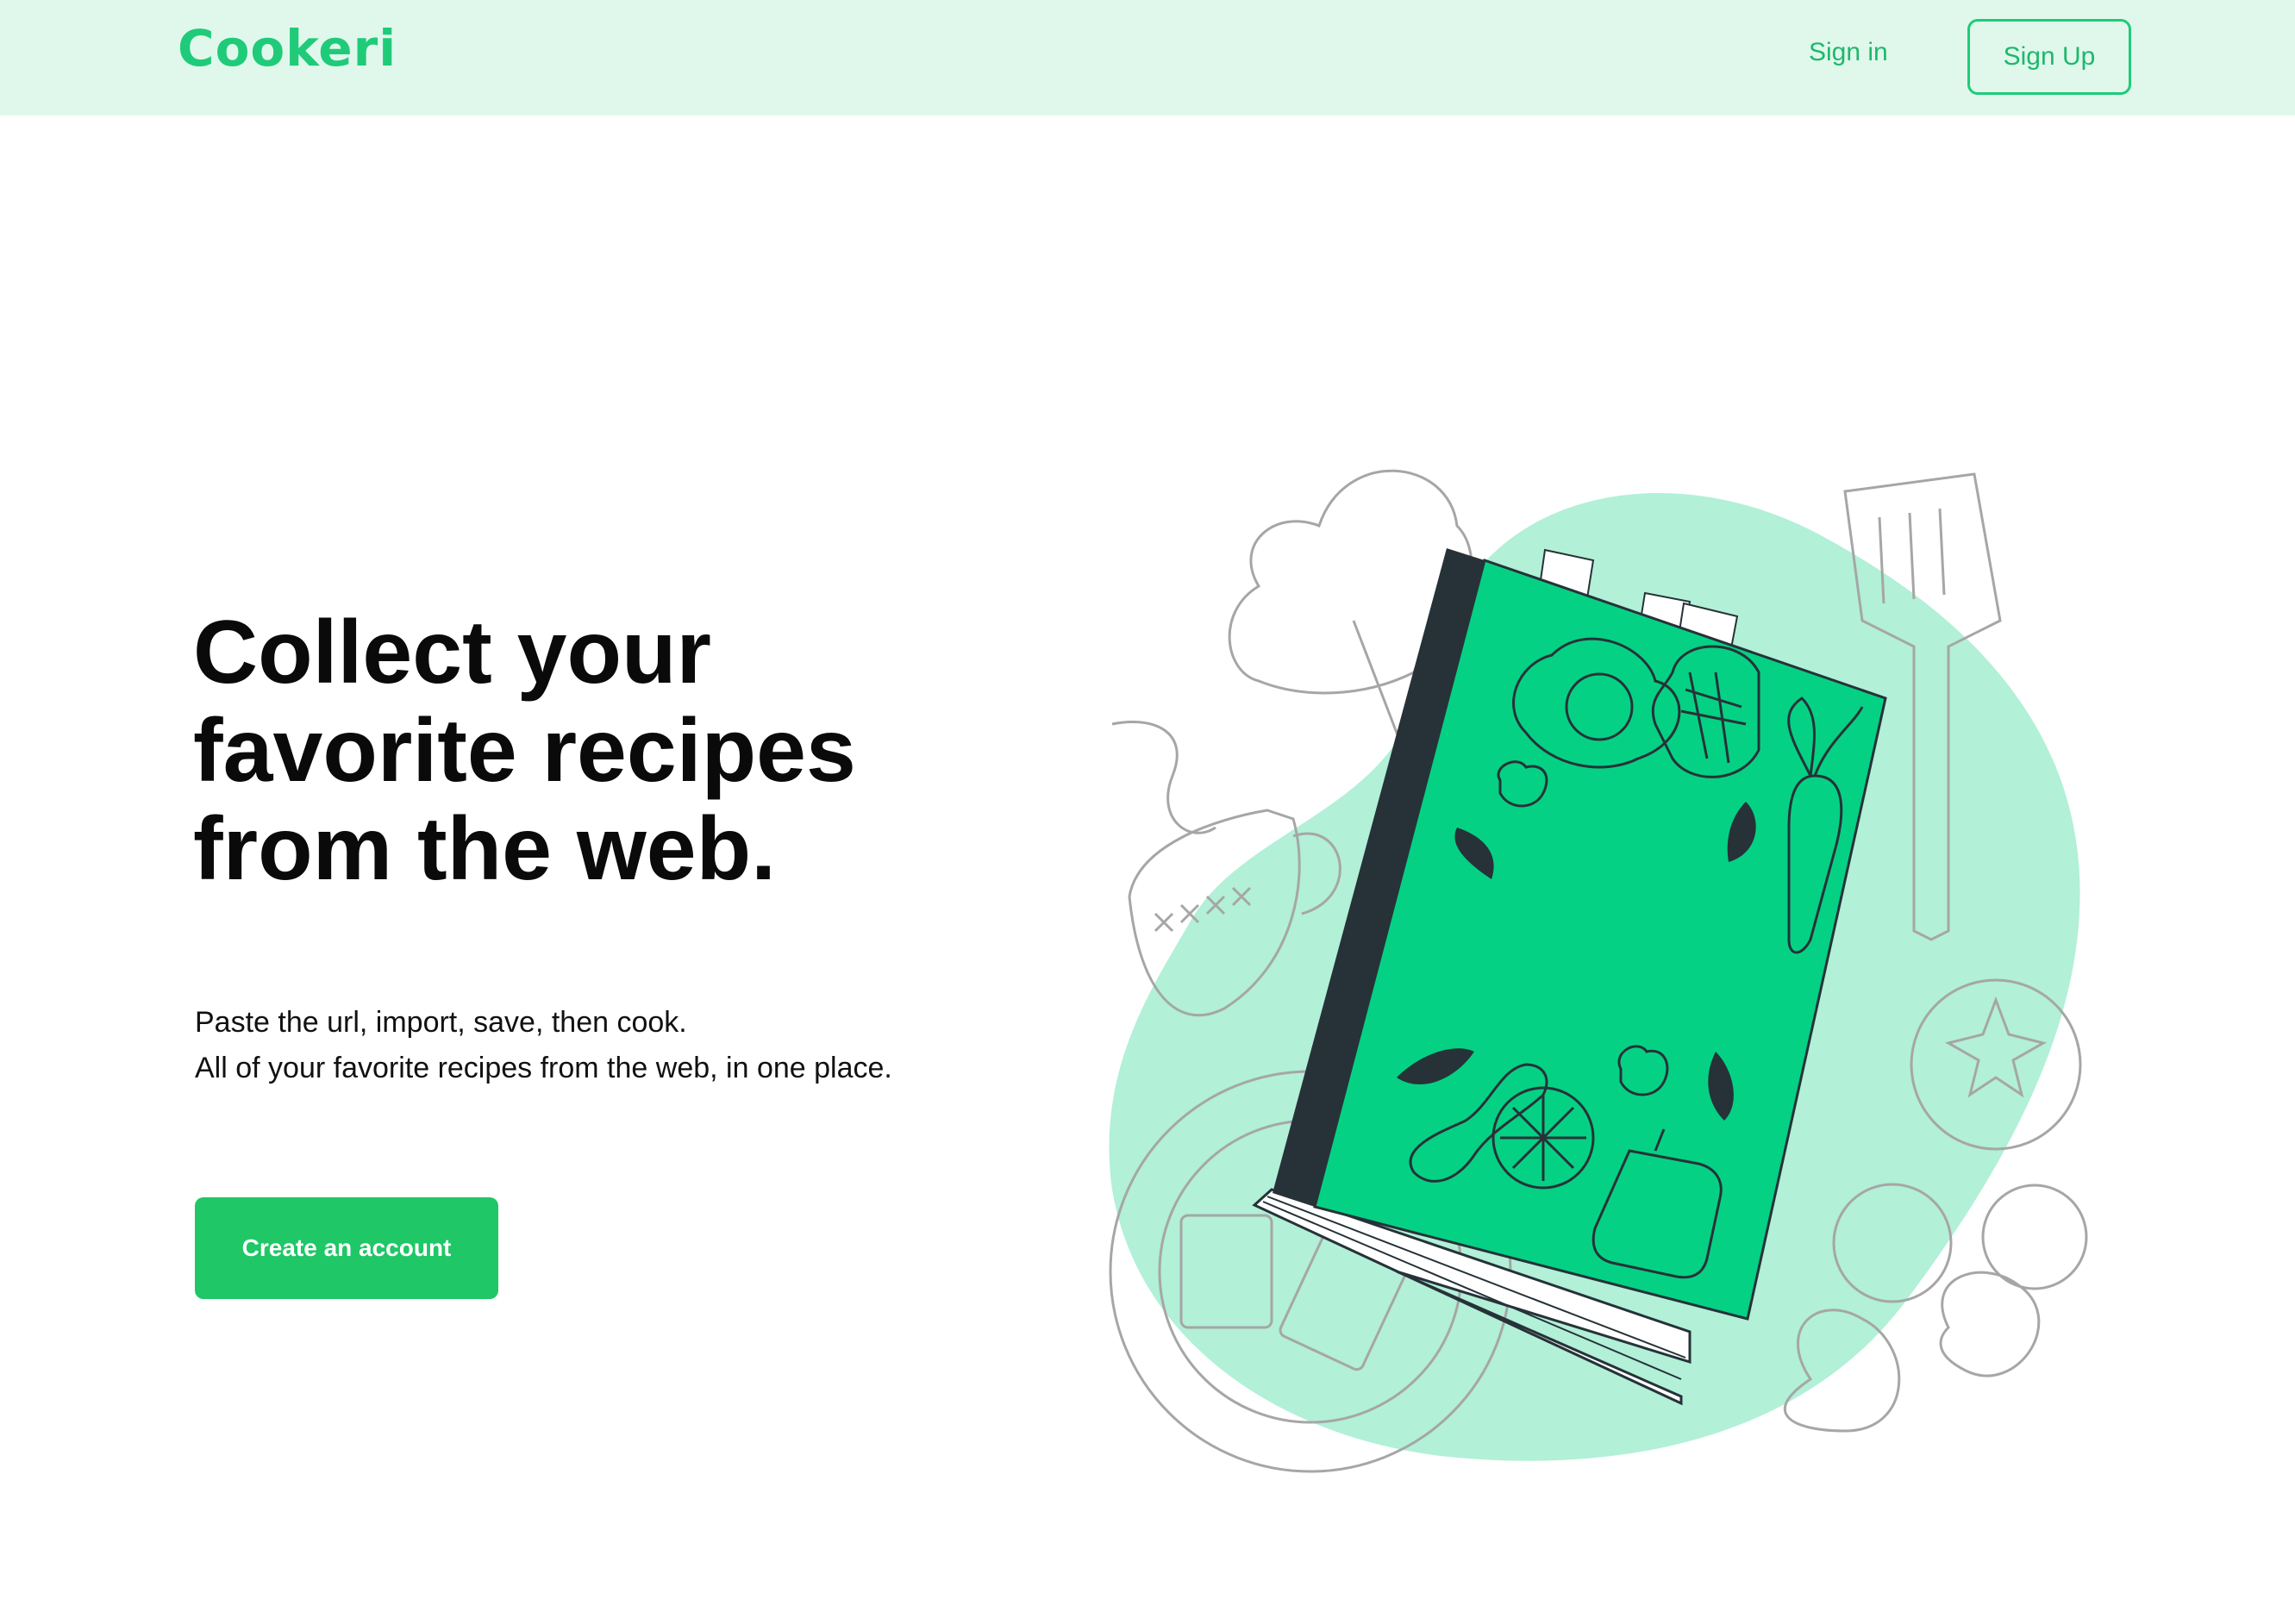  Describe the element at coordinates (287, 49) in the screenshot. I see `cookeri-logo: Cookeri` at that location.